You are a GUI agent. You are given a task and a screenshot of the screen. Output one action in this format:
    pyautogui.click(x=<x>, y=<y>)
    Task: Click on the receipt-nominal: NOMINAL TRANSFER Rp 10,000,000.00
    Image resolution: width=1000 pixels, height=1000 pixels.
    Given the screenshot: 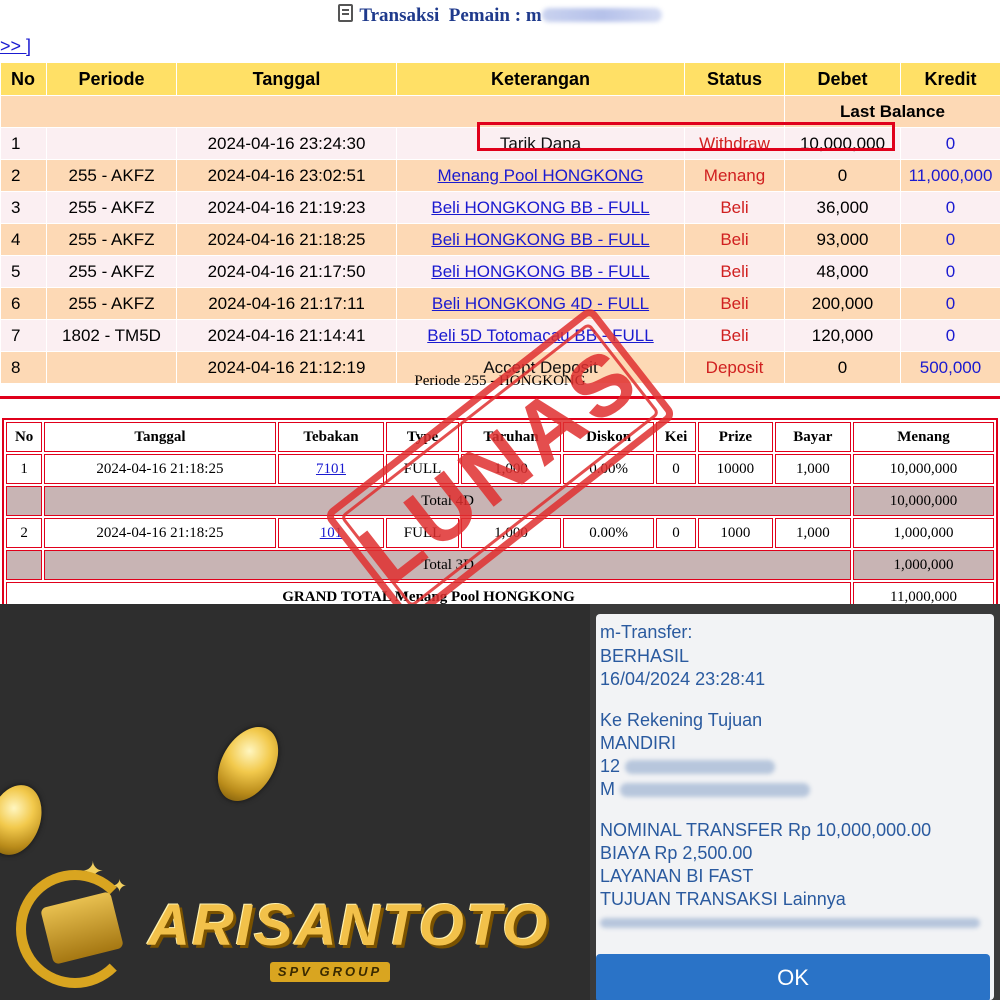 What is the action you would take?
    pyautogui.click(x=766, y=830)
    